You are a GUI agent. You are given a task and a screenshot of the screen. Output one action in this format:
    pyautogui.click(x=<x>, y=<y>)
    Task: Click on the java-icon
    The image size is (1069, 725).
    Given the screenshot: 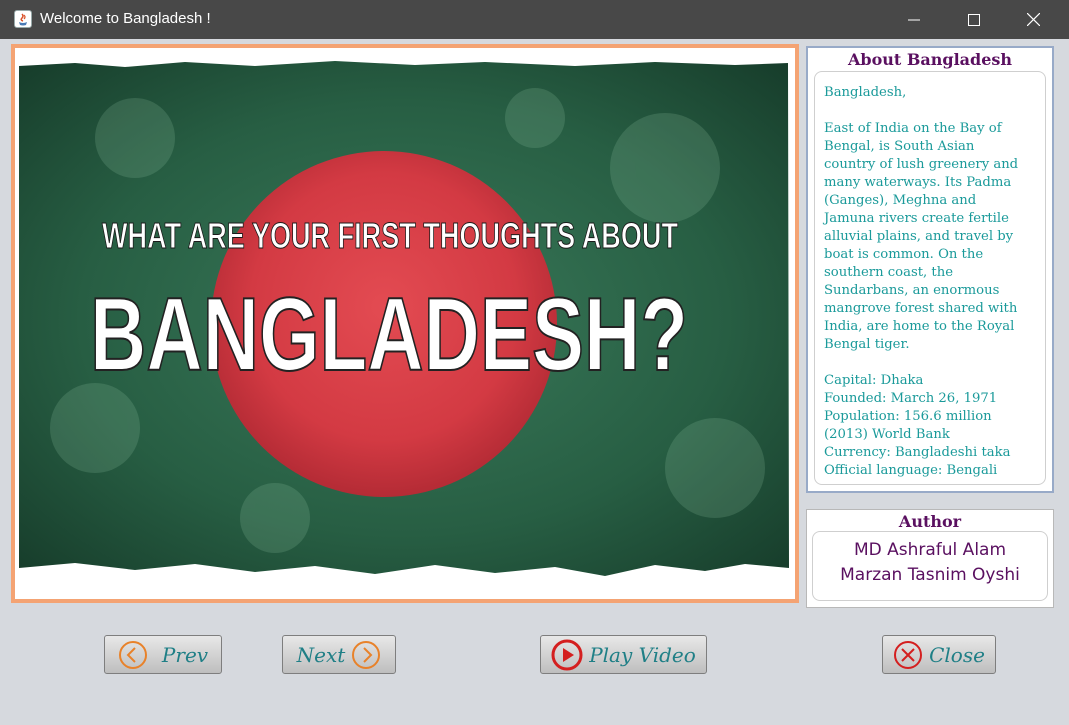 What is the action you would take?
    pyautogui.click(x=23, y=19)
    